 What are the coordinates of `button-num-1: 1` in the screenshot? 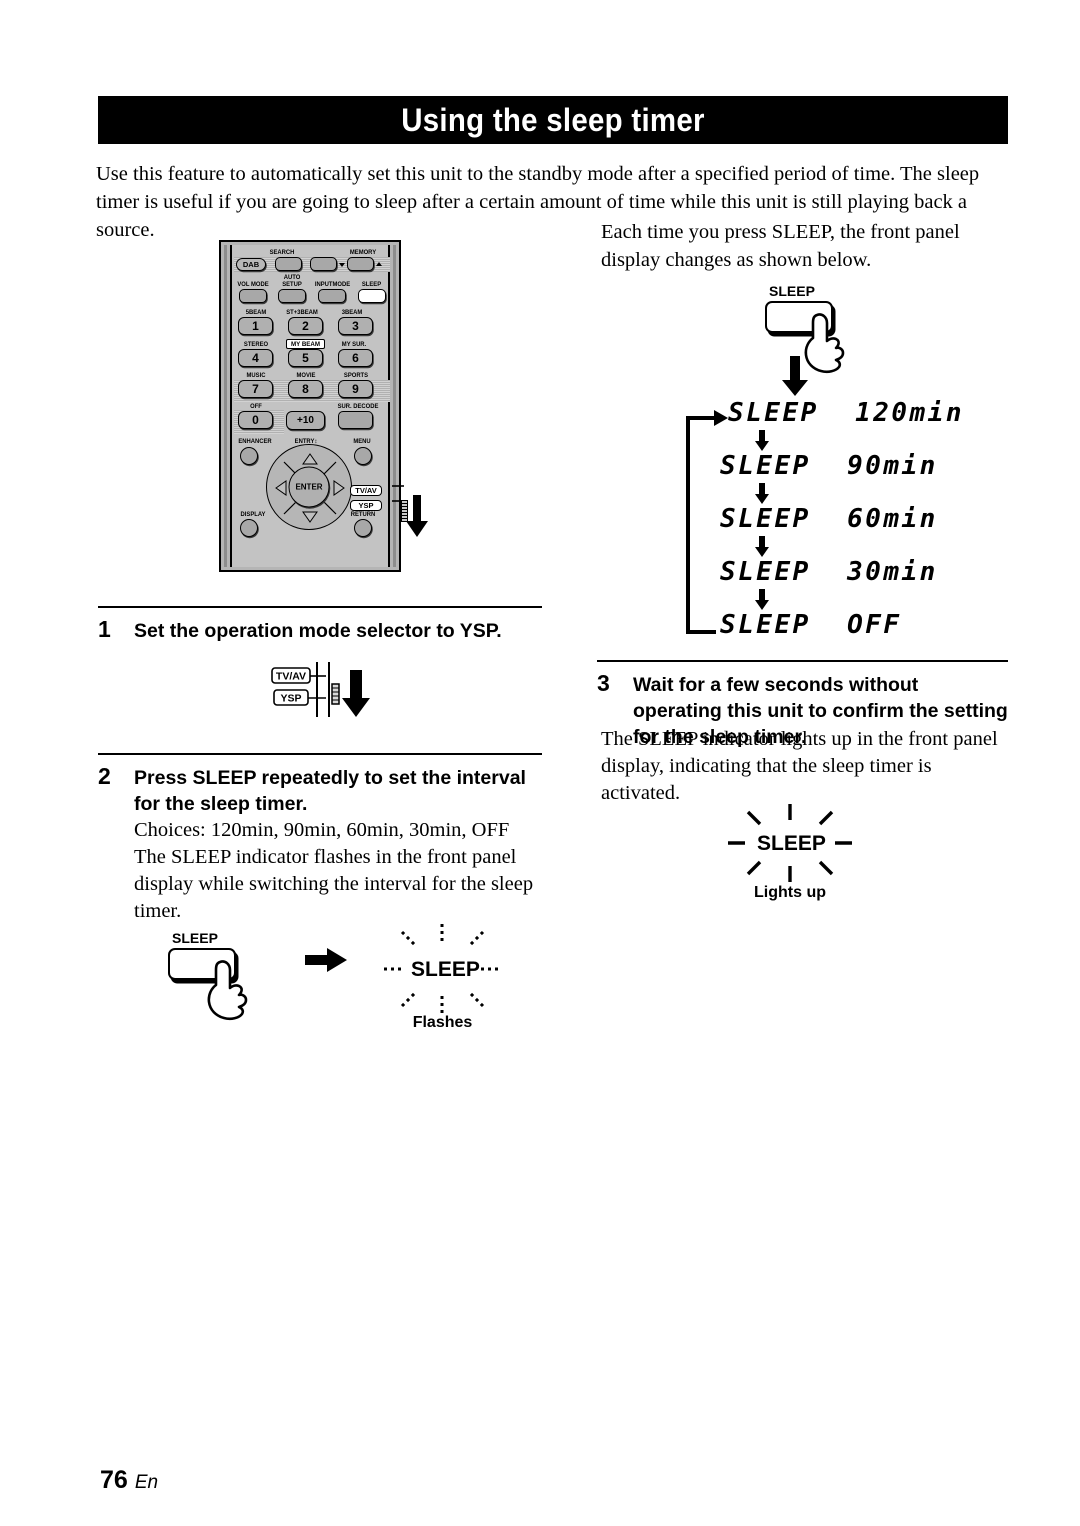 It's located at (255, 326).